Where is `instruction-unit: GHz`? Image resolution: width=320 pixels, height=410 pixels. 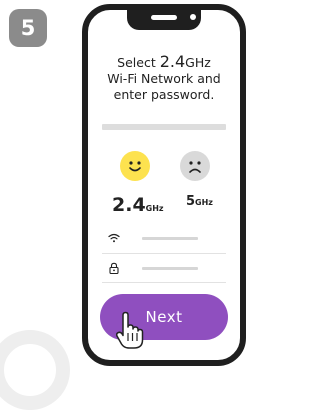
instruction-unit: GHz is located at coordinates (198, 62).